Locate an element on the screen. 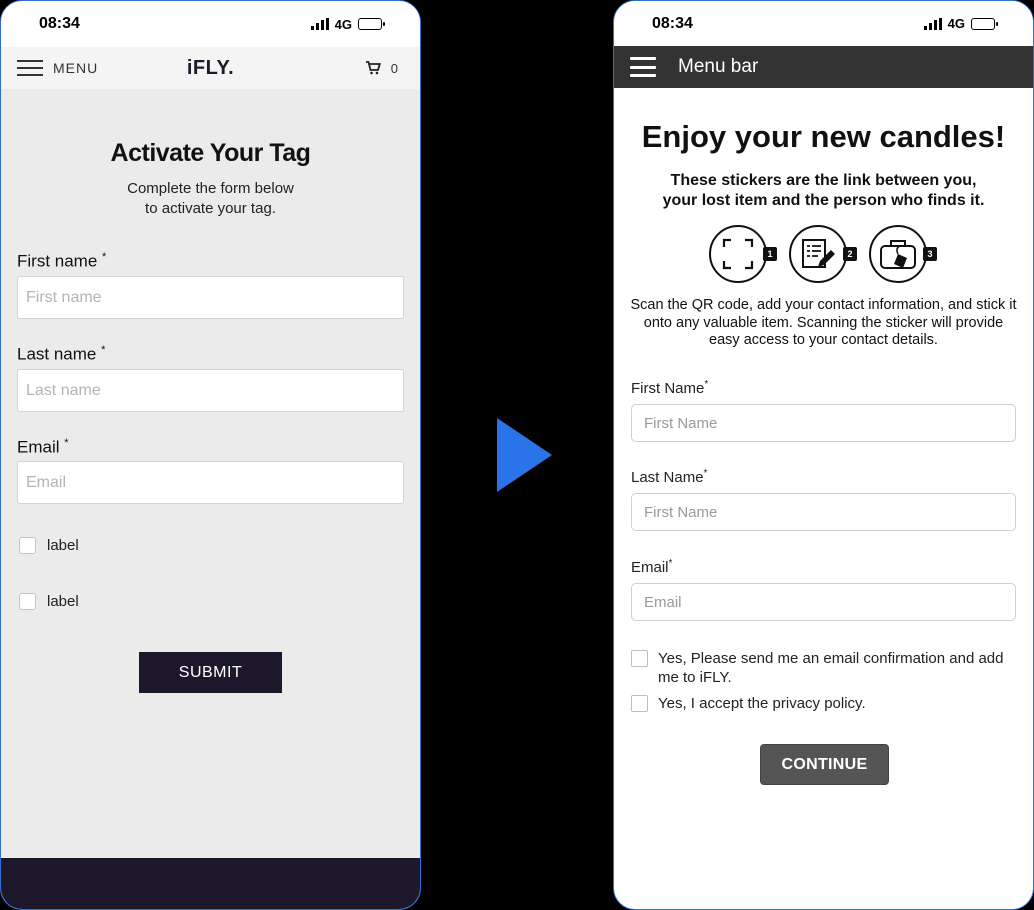 The width and height of the screenshot is (1034, 910). label-text: Last name is located at coordinates (57, 354).